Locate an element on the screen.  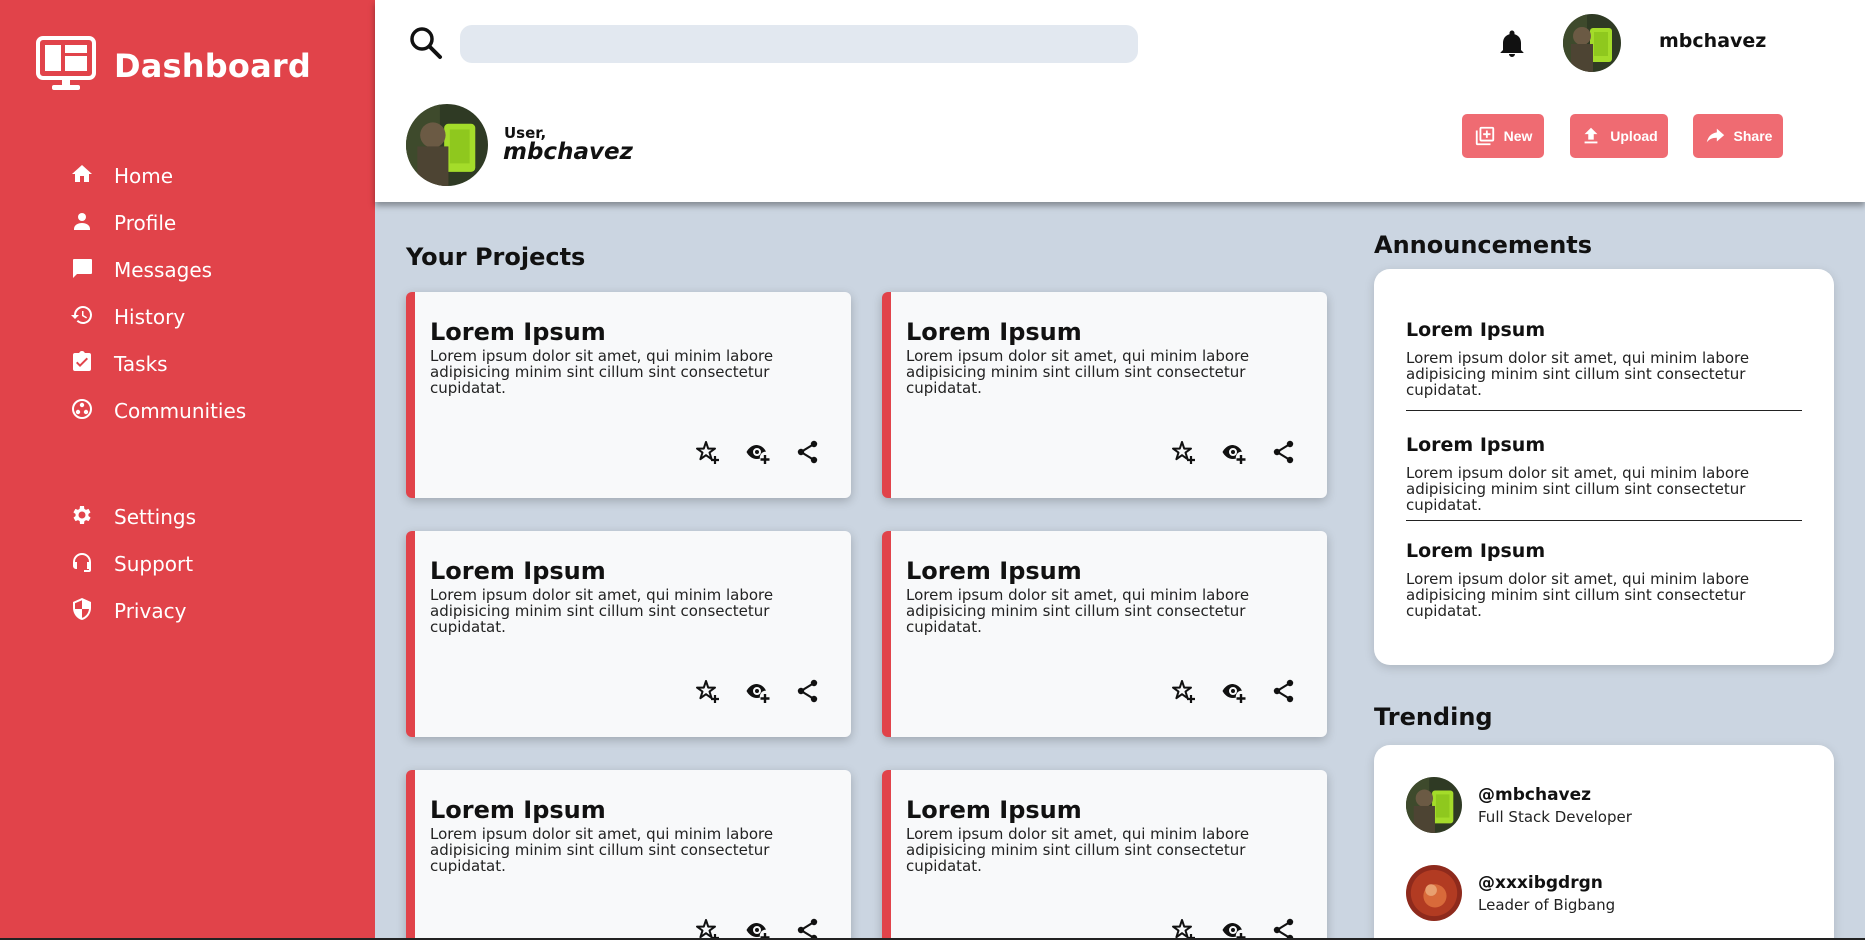
add-box-icon is located at coordinates (1484, 136).